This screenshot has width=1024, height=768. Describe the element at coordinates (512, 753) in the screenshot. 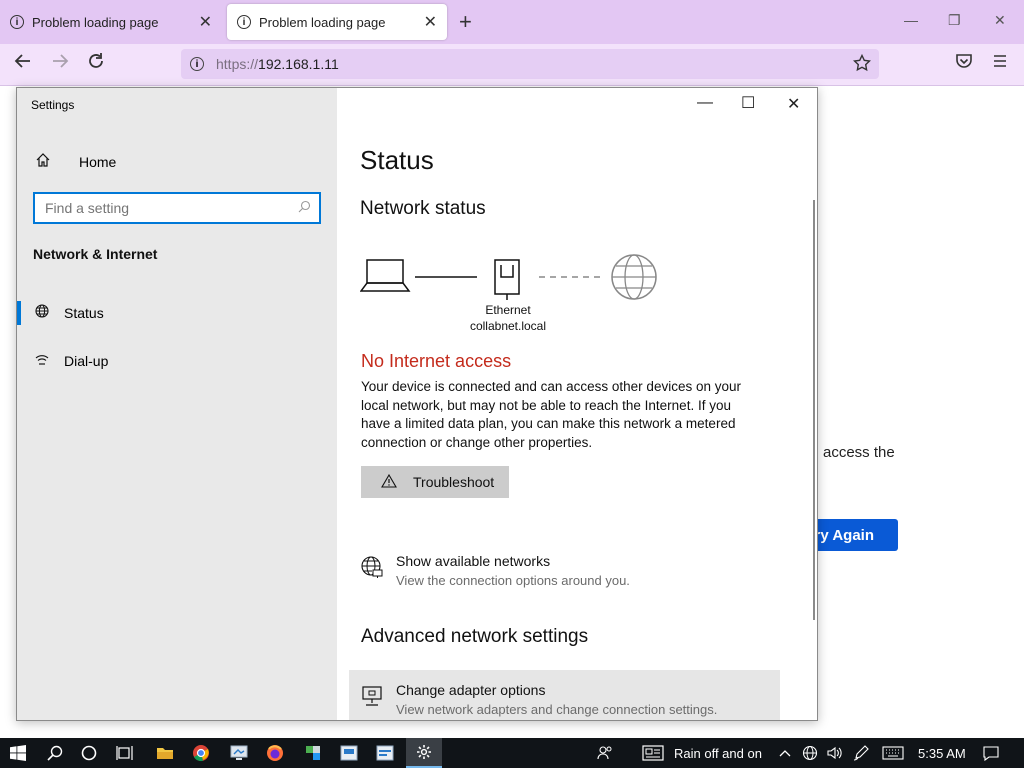

I see `windows-taskbar: Rain off and on 5:35 AM` at that location.